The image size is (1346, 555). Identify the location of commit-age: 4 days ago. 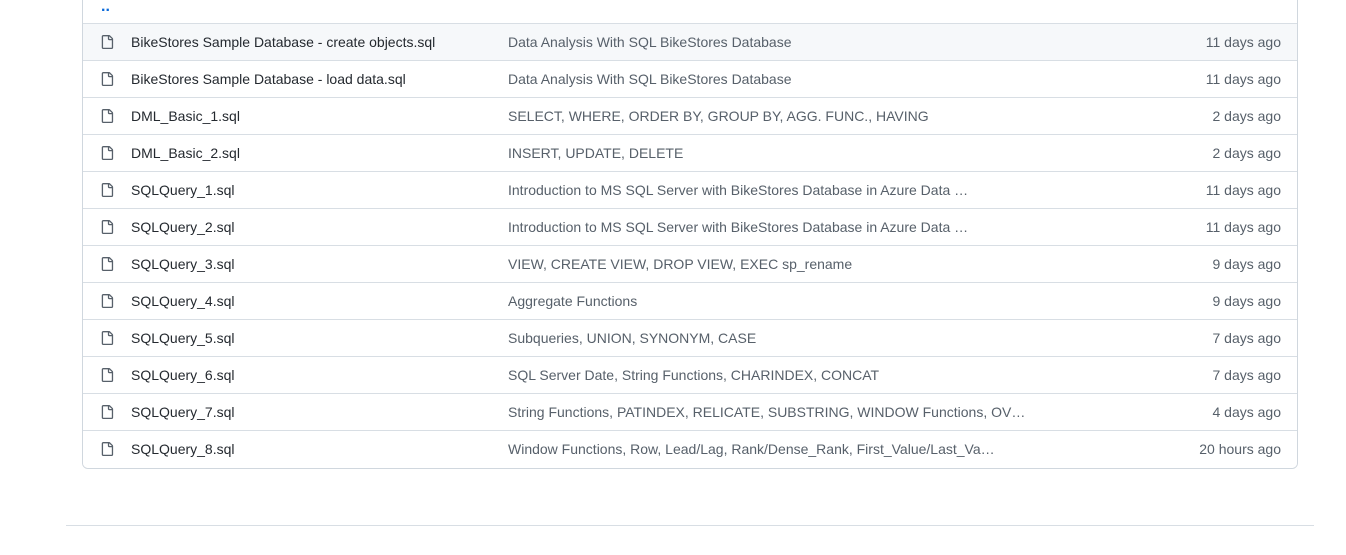
(1247, 412).